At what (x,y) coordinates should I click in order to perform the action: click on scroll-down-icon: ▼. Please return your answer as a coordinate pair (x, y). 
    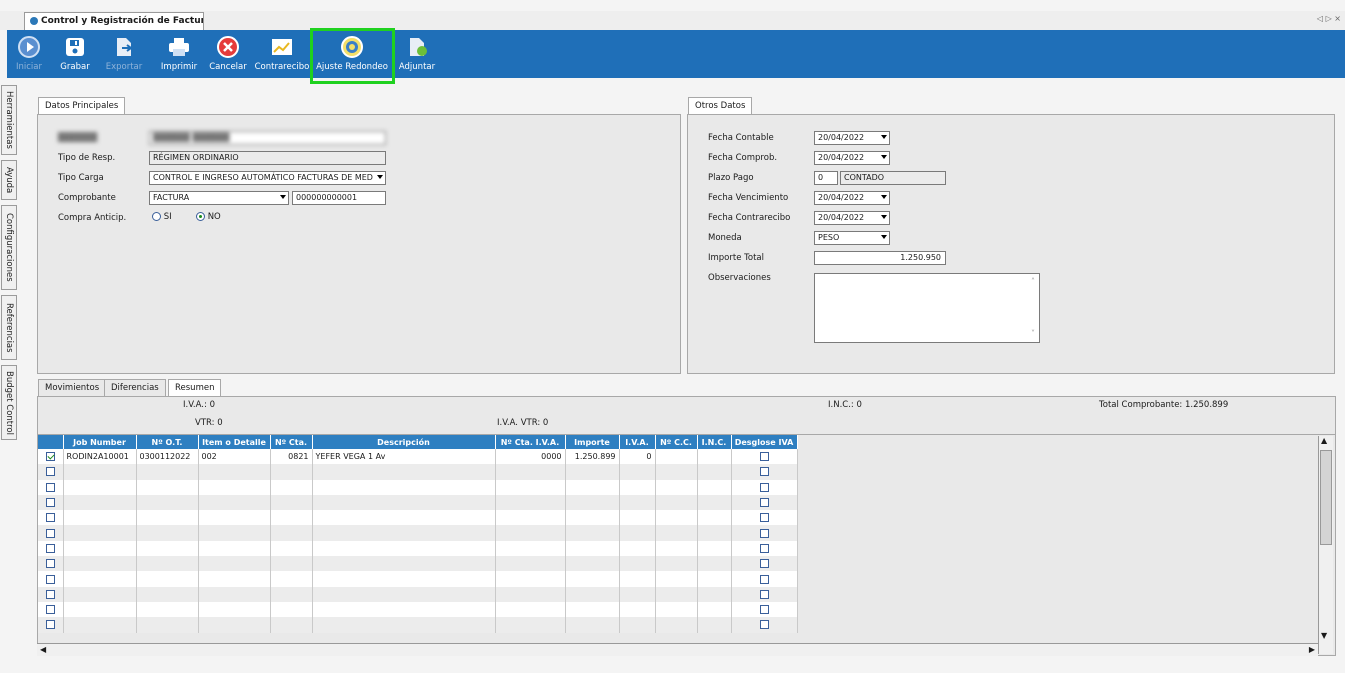
    Looking at the image, I should click on (1324, 635).